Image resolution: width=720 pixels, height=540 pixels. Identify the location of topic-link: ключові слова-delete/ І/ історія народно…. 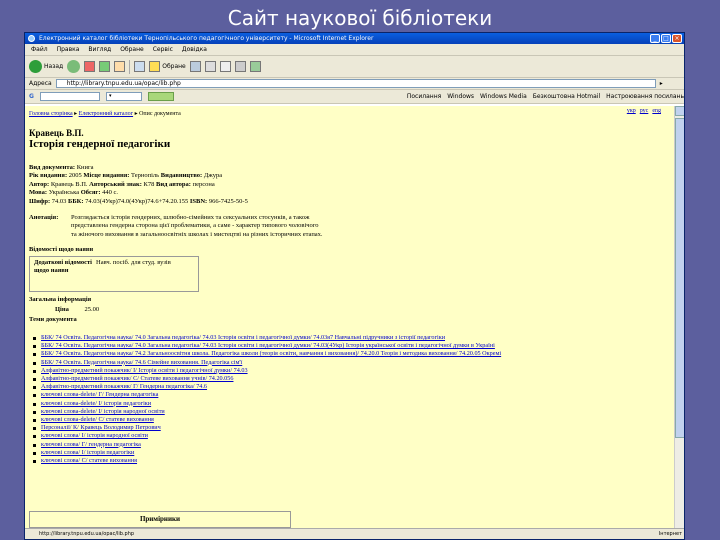
(103, 411).